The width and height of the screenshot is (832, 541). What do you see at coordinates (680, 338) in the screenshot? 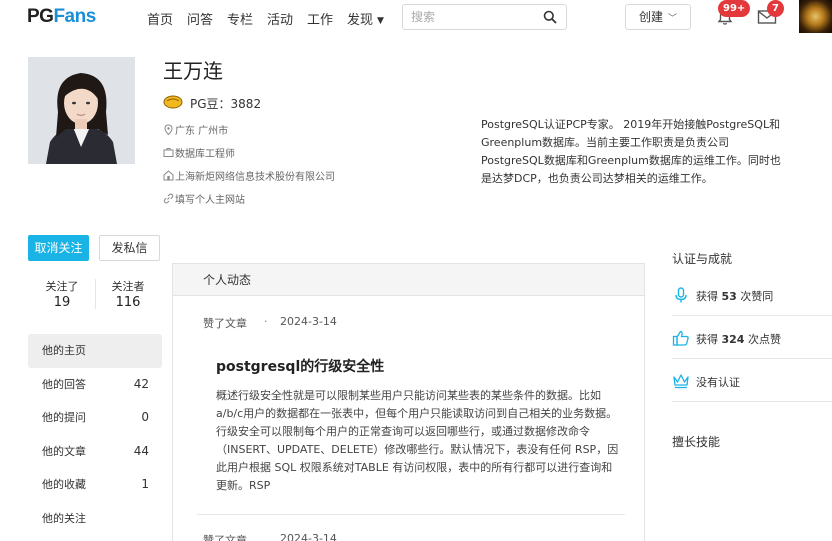
I see `thumbs-up-icon` at bounding box center [680, 338].